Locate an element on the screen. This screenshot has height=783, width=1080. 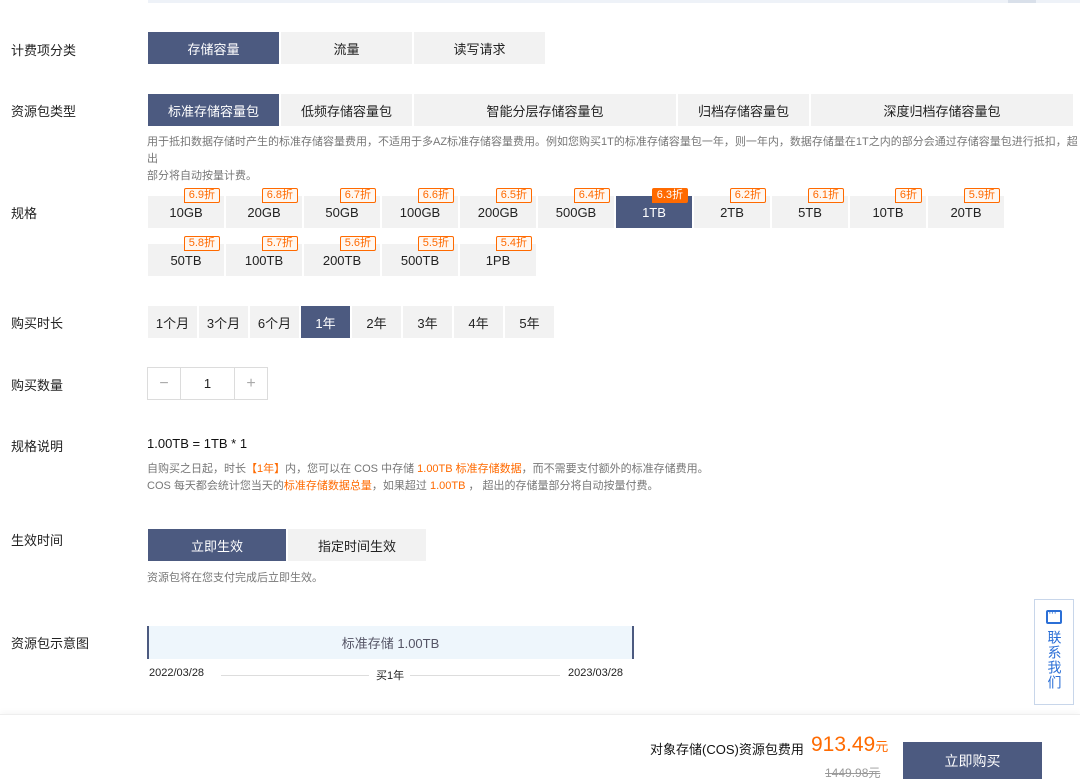
package-type-intelligent: 智能分层存储容量包 is located at coordinates (545, 110).